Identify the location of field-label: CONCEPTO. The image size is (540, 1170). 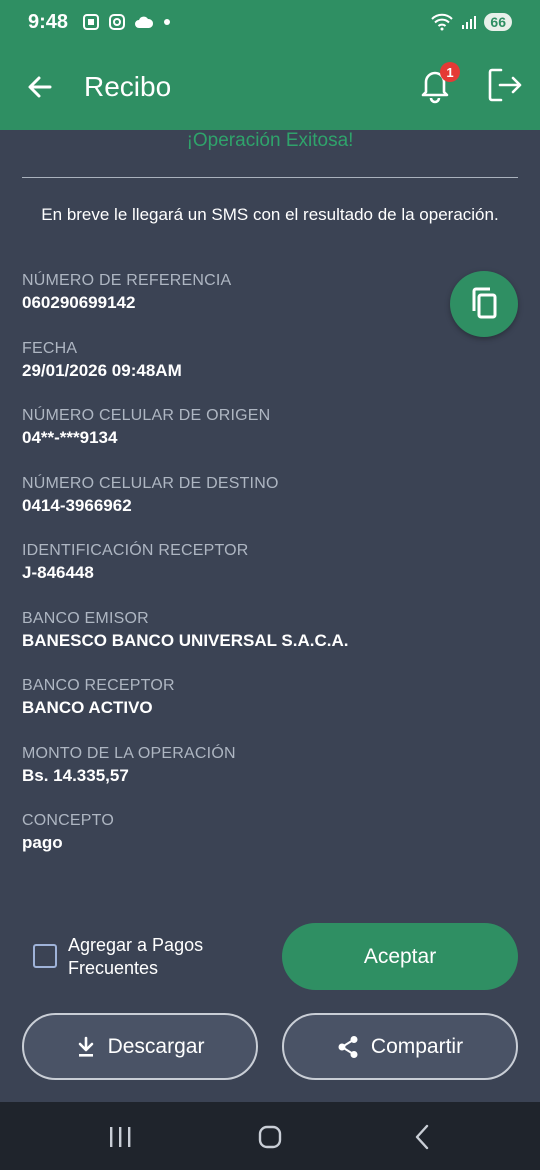
(68, 820).